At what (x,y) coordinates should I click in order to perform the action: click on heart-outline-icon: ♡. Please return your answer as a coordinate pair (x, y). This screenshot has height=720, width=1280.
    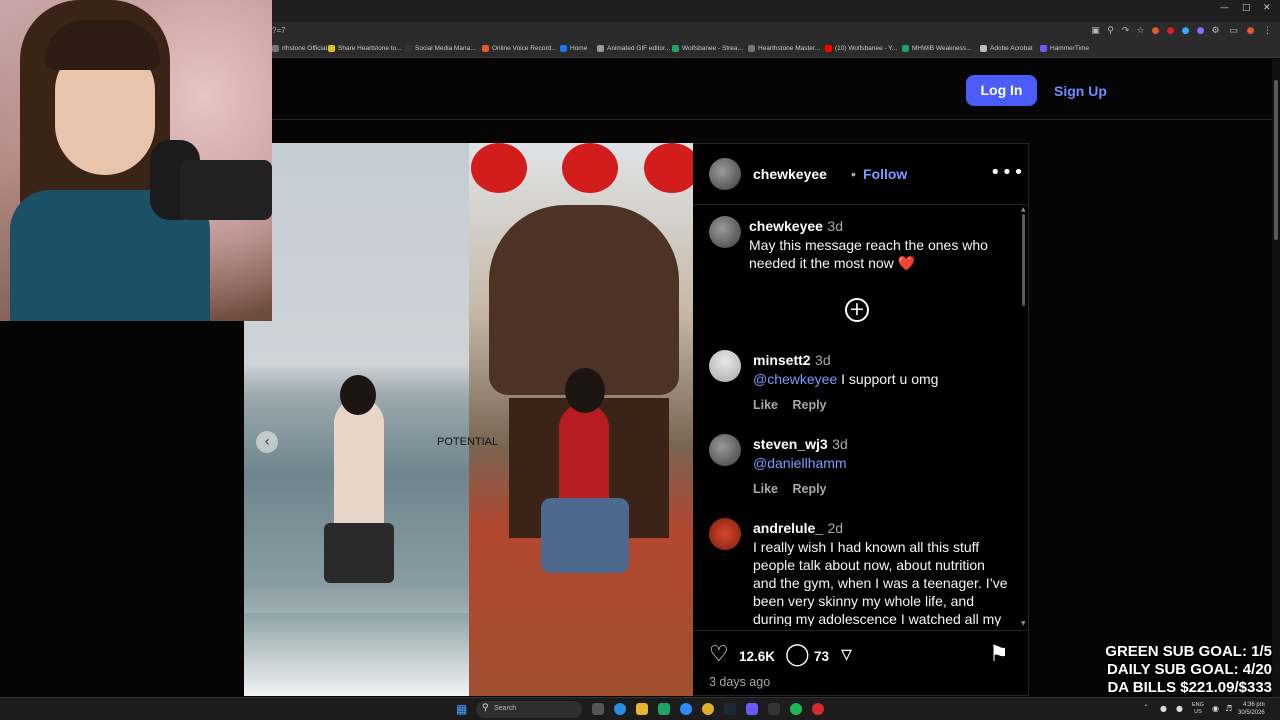
    Looking at the image, I should click on (719, 654).